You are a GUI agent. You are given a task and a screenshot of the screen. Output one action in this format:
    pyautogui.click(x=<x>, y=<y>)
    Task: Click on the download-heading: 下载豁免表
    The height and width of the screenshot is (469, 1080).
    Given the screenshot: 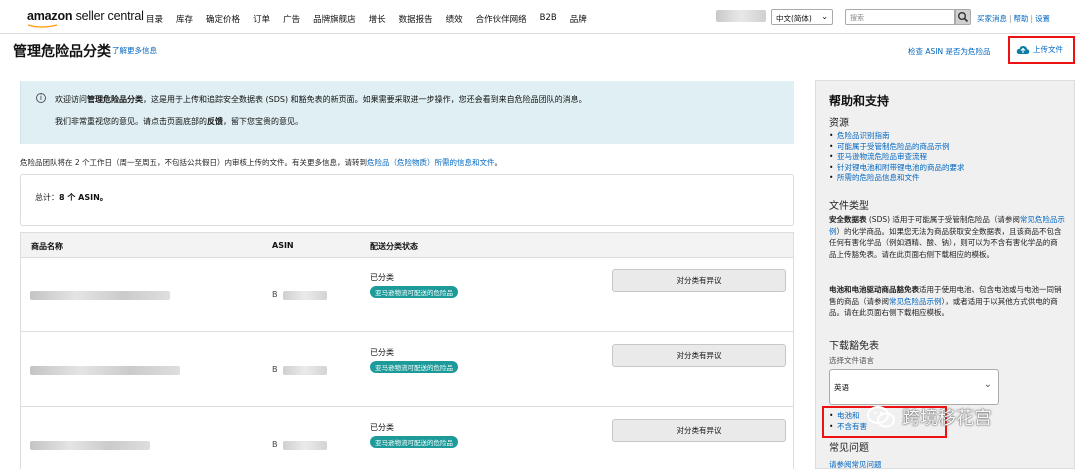 What is the action you would take?
    pyautogui.click(x=854, y=346)
    